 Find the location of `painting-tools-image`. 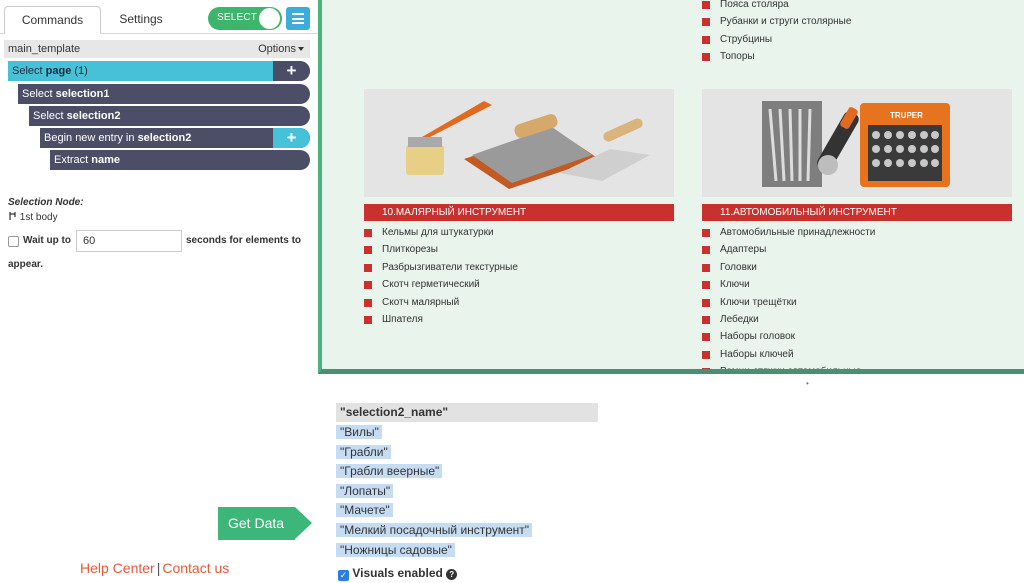

painting-tools-image is located at coordinates (519, 143).